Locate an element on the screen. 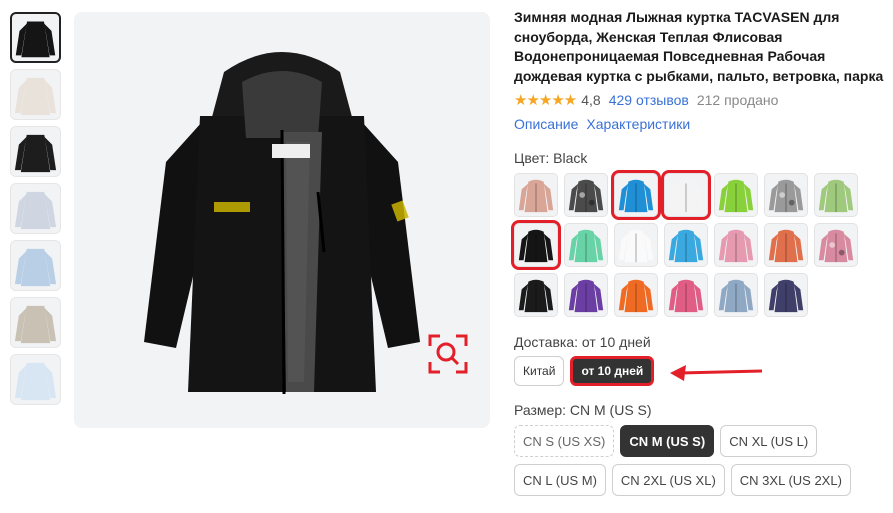 The height and width of the screenshot is (513, 893). thumbnail-strip is located at coordinates (37, 211).